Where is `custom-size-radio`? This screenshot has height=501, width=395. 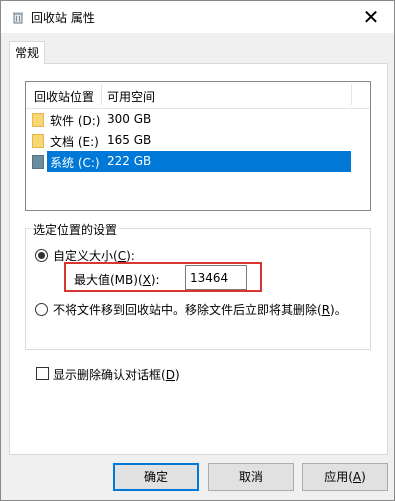
custom-size-radio is located at coordinates (41, 255).